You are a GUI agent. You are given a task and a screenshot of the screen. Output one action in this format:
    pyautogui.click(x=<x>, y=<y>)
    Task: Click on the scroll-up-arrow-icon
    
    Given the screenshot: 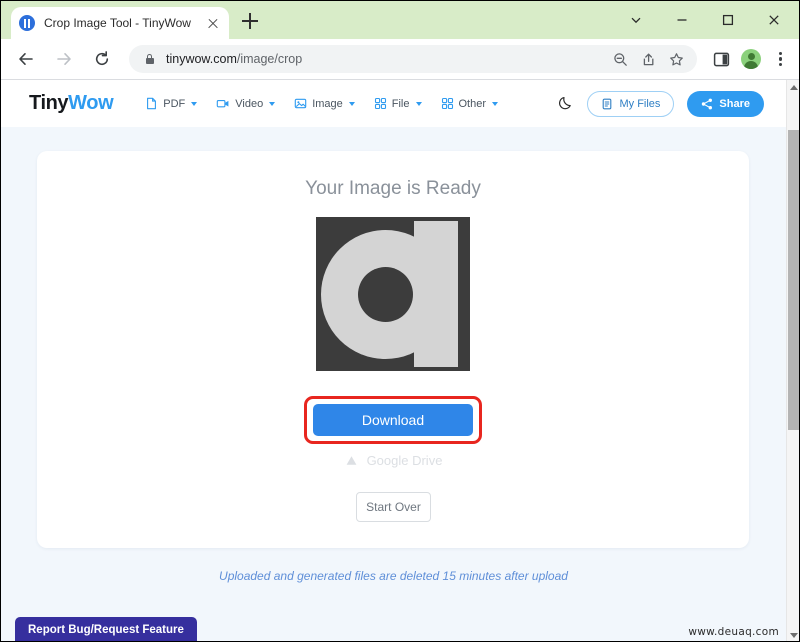 What is the action you would take?
    pyautogui.click(x=793, y=87)
    